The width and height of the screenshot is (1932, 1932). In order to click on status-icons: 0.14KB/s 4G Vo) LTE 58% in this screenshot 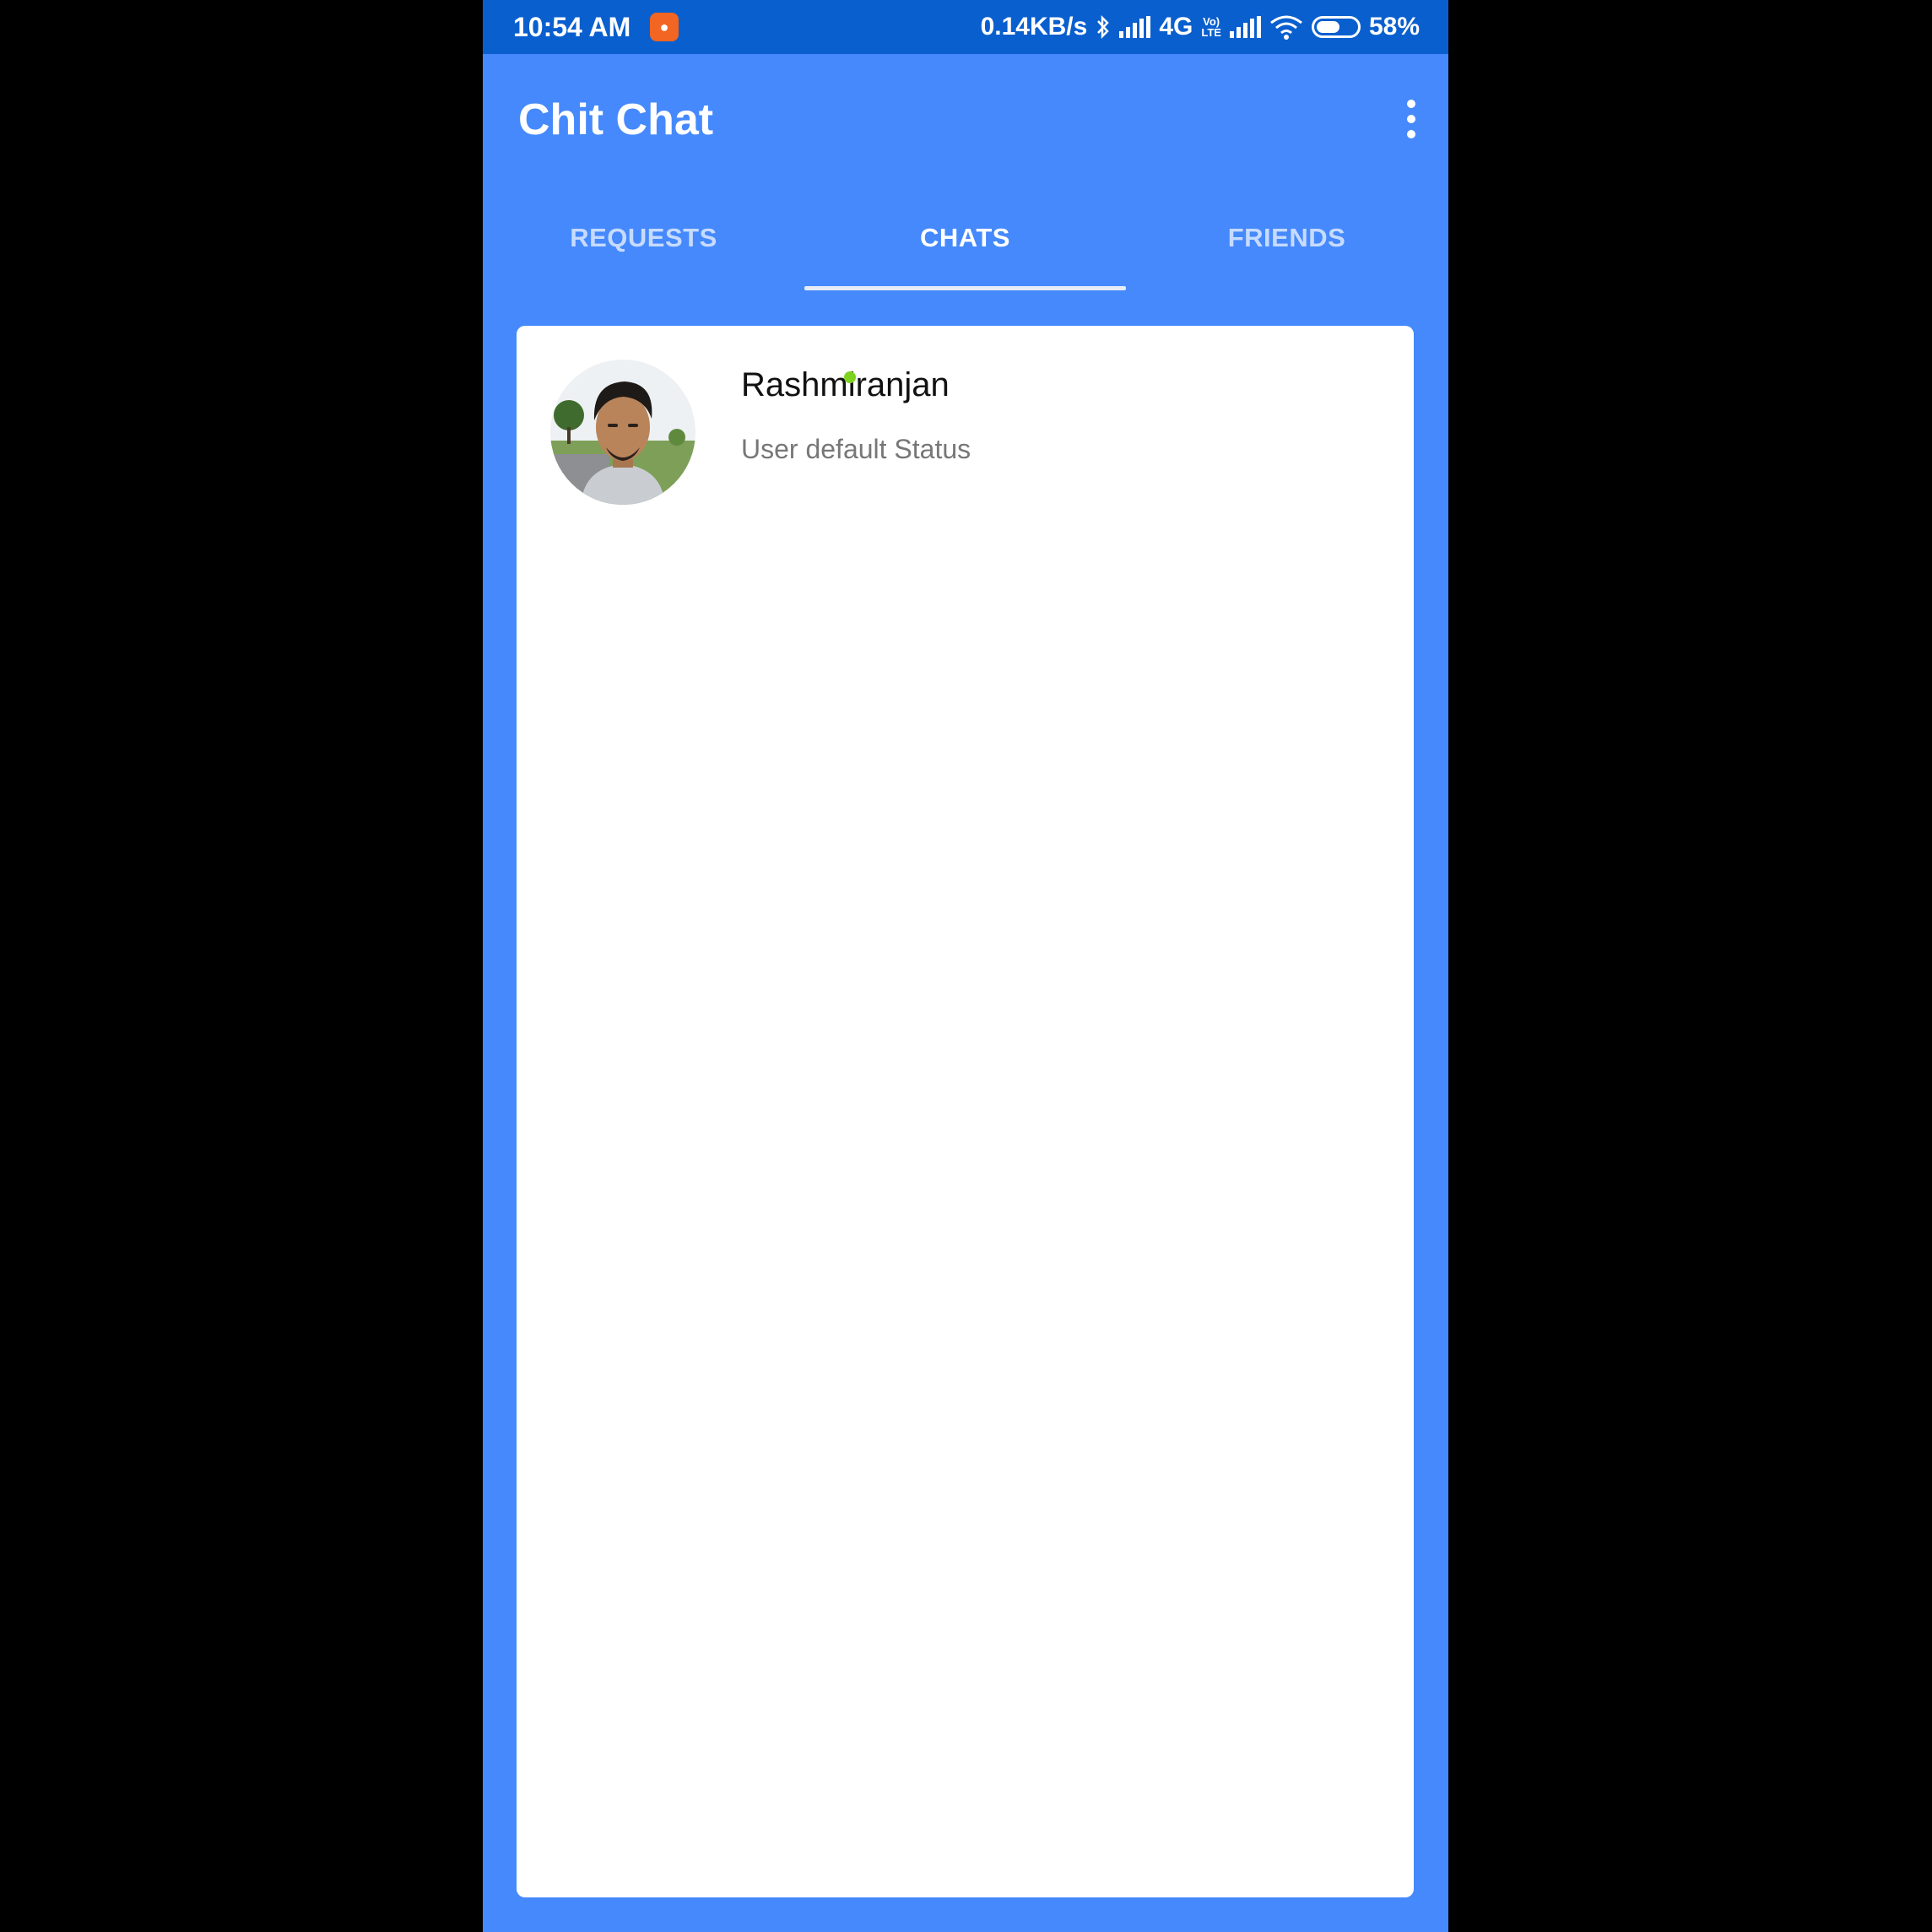, I will do `click(1200, 27)`.